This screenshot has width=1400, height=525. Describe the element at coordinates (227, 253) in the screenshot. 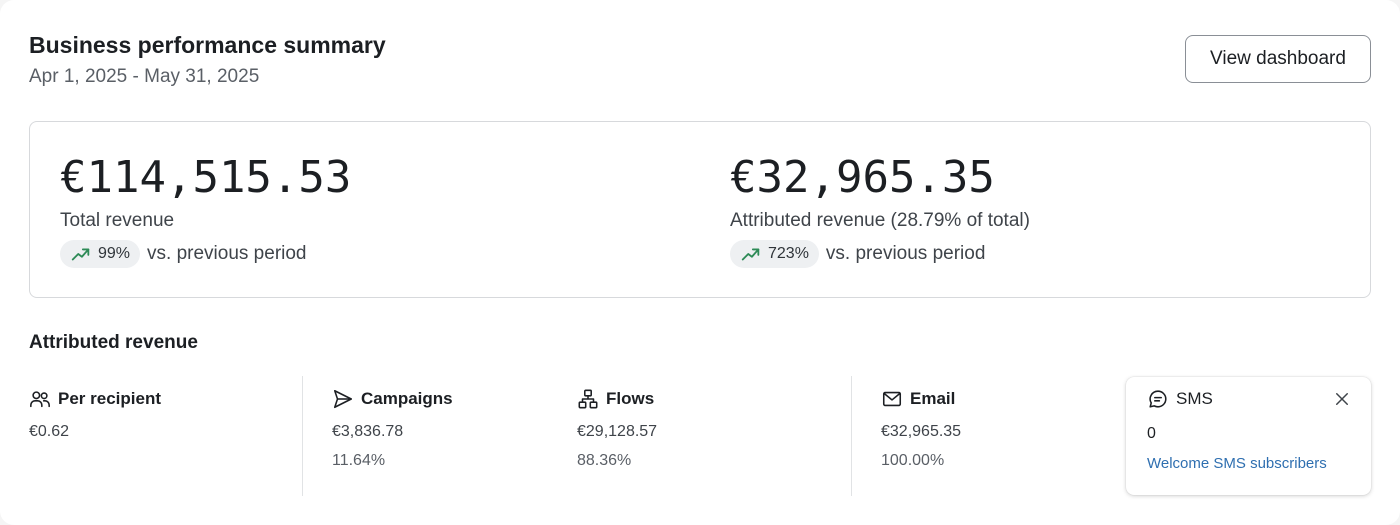

I see `total-revenue-comparison: vs. previous period` at that location.